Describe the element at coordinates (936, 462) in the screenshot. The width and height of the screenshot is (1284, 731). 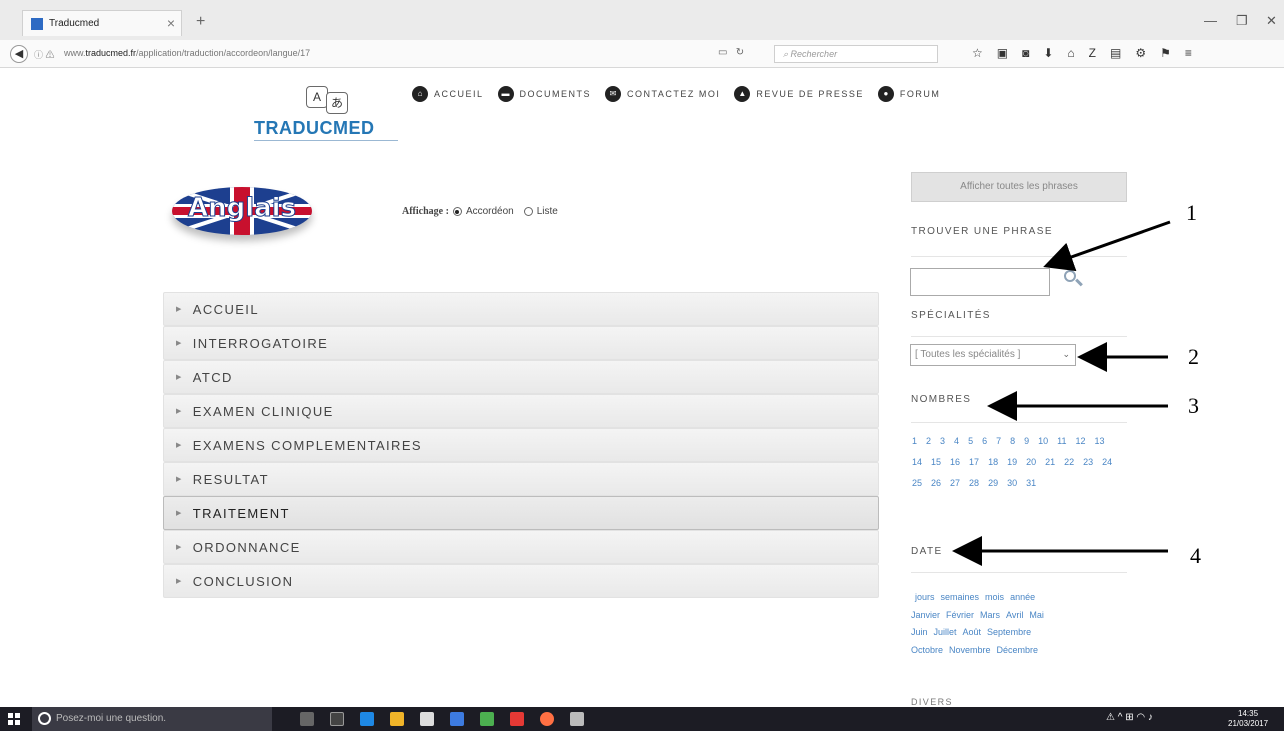
I see `number-link: 15` at that location.